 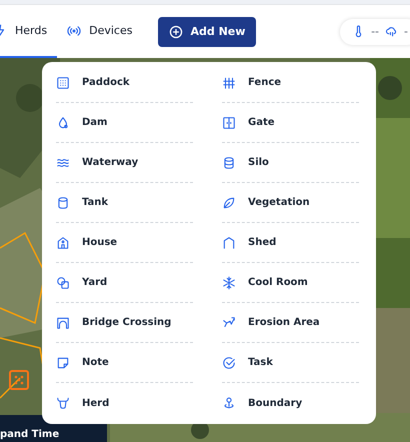 What do you see at coordinates (63, 323) in the screenshot?
I see `arch-icon` at bounding box center [63, 323].